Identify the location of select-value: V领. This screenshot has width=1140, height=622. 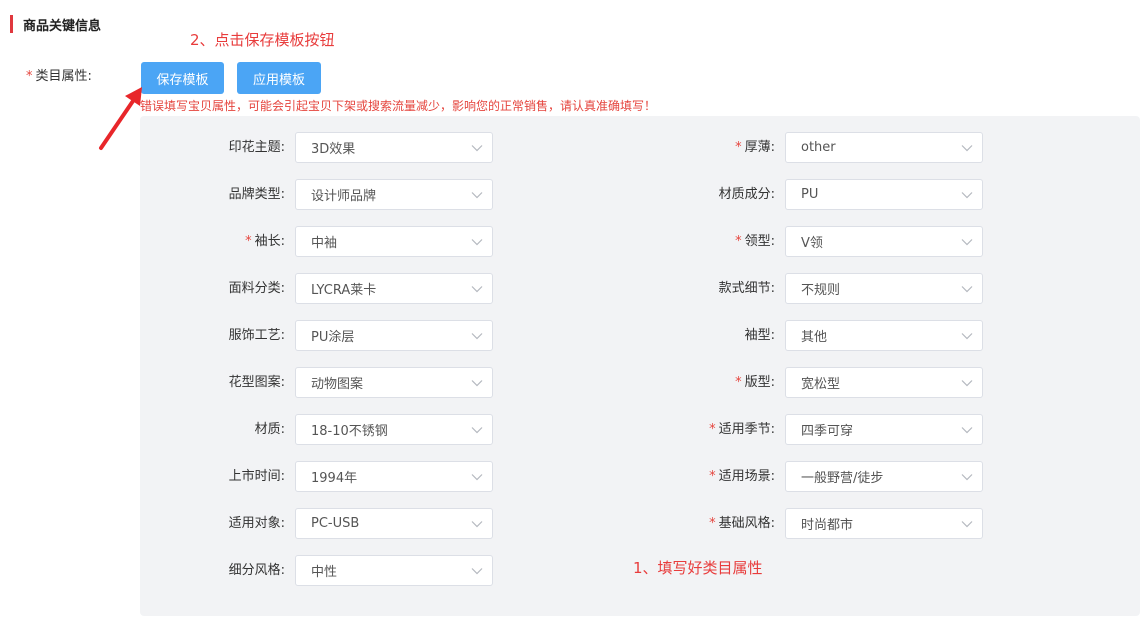
(812, 243).